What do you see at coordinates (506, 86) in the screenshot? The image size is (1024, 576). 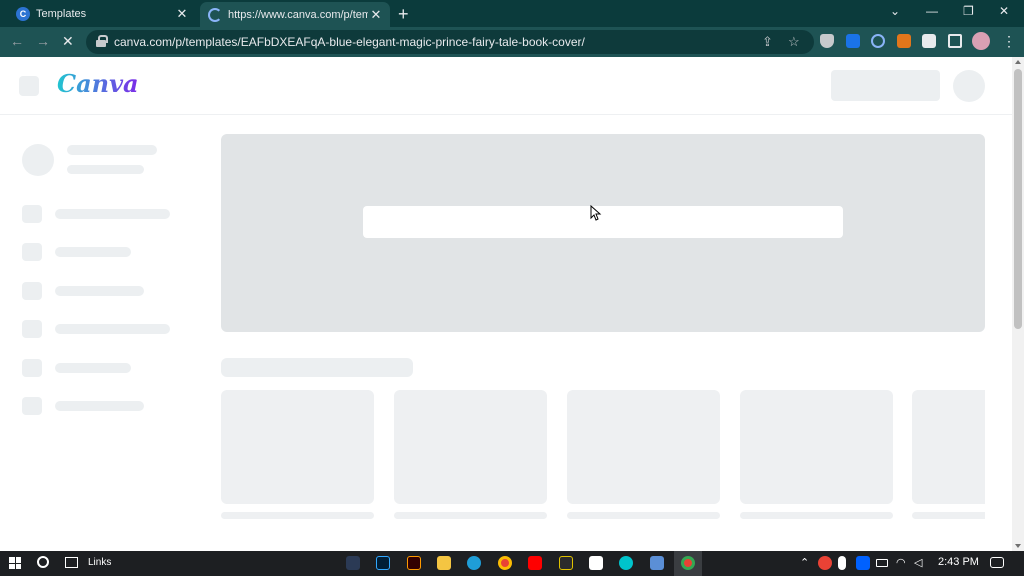 I see `site-header: Canva` at bounding box center [506, 86].